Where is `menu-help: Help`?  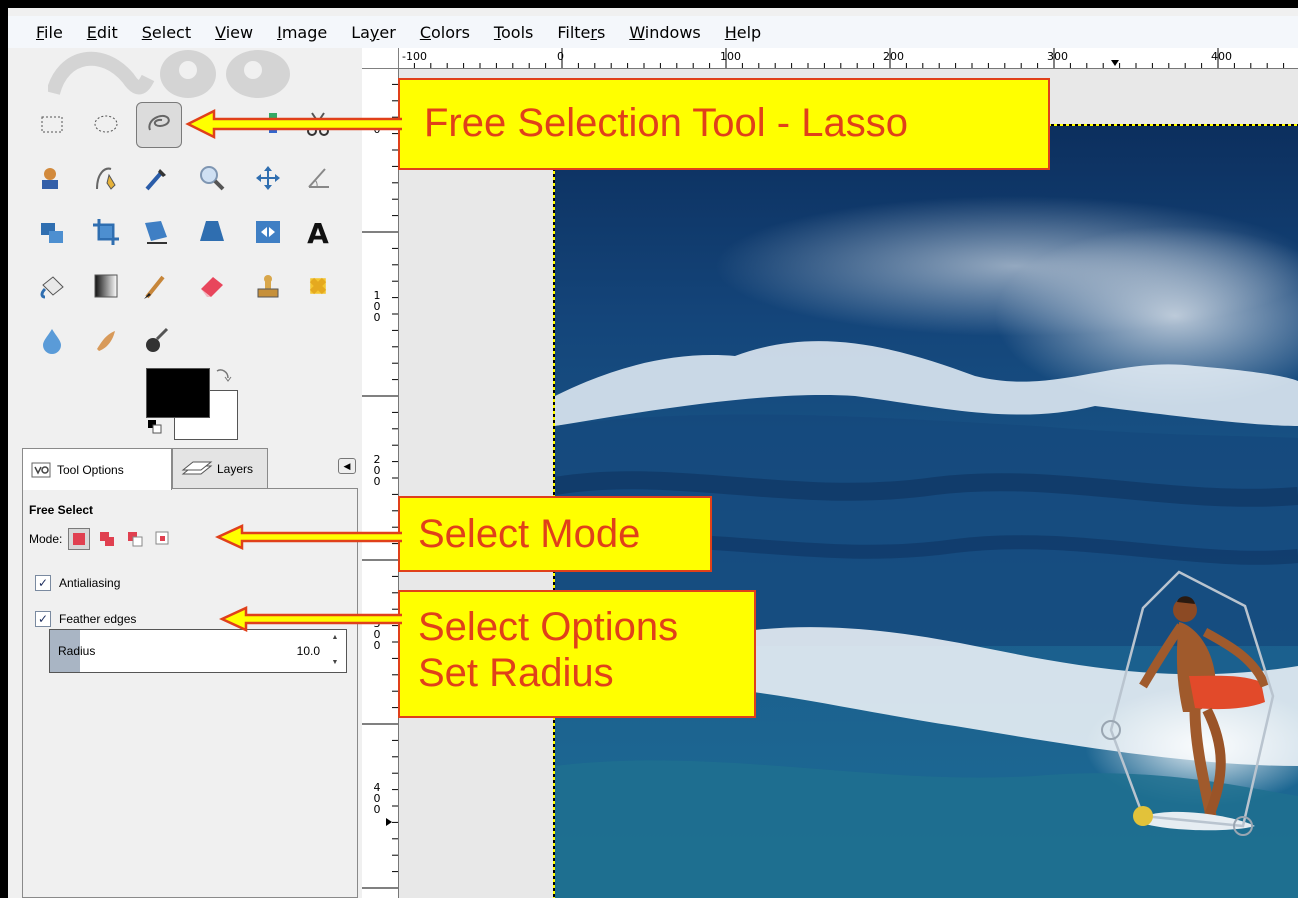
menu-help: Help is located at coordinates (743, 32).